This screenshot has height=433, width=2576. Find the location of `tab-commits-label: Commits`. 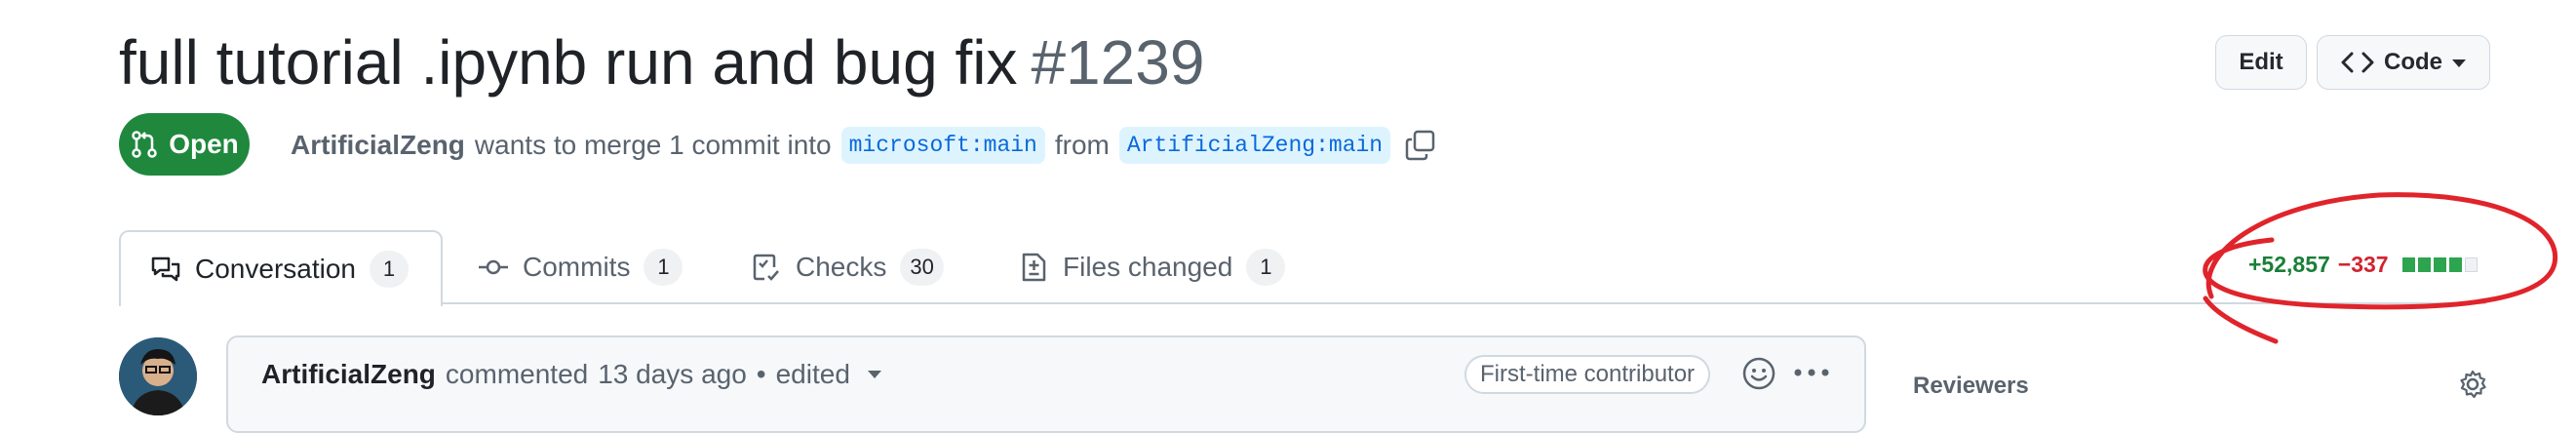

tab-commits-label: Commits is located at coordinates (577, 267).